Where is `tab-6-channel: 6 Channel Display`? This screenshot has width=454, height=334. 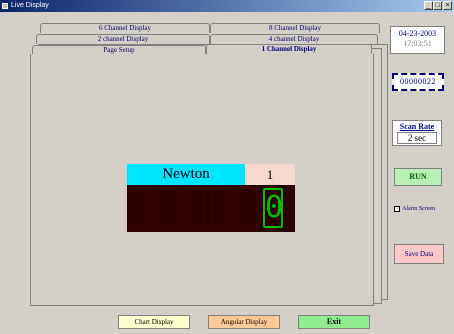 tab-6-channel: 6 Channel Display is located at coordinates (125, 28).